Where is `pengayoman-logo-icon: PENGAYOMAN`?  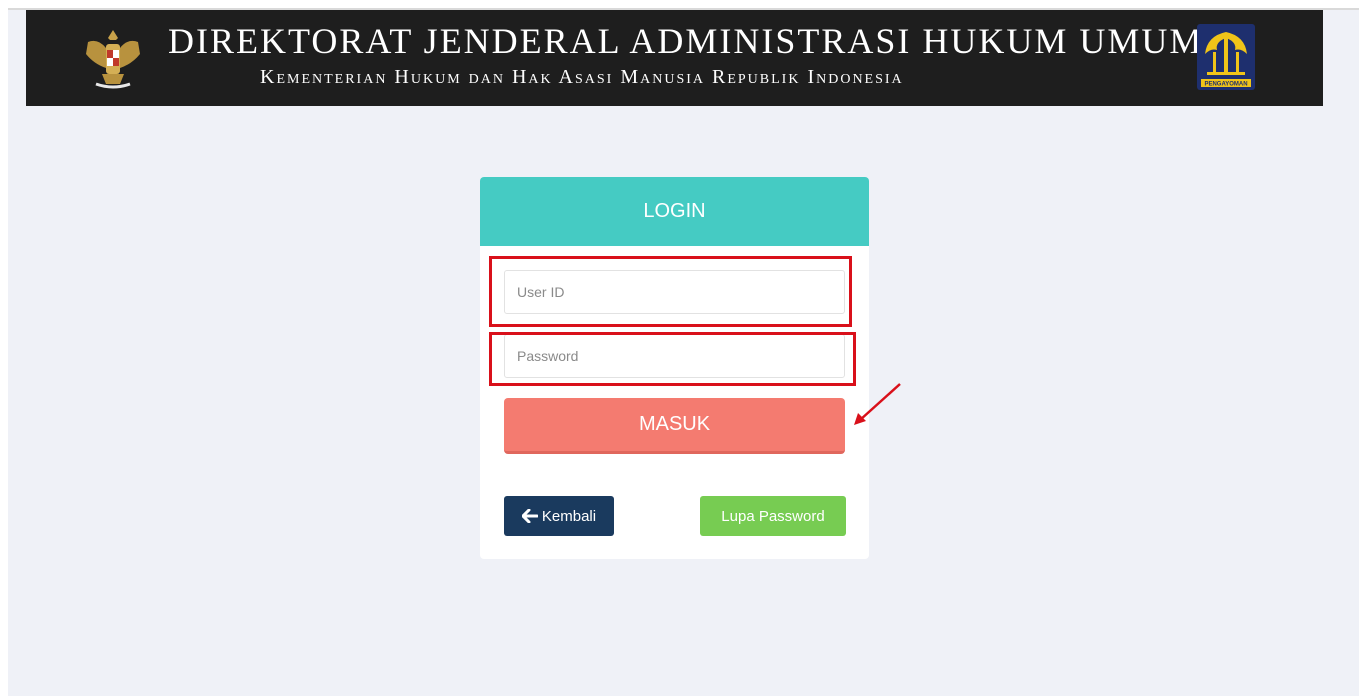
pengayoman-logo-icon: PENGAYOMAN is located at coordinates (1226, 57).